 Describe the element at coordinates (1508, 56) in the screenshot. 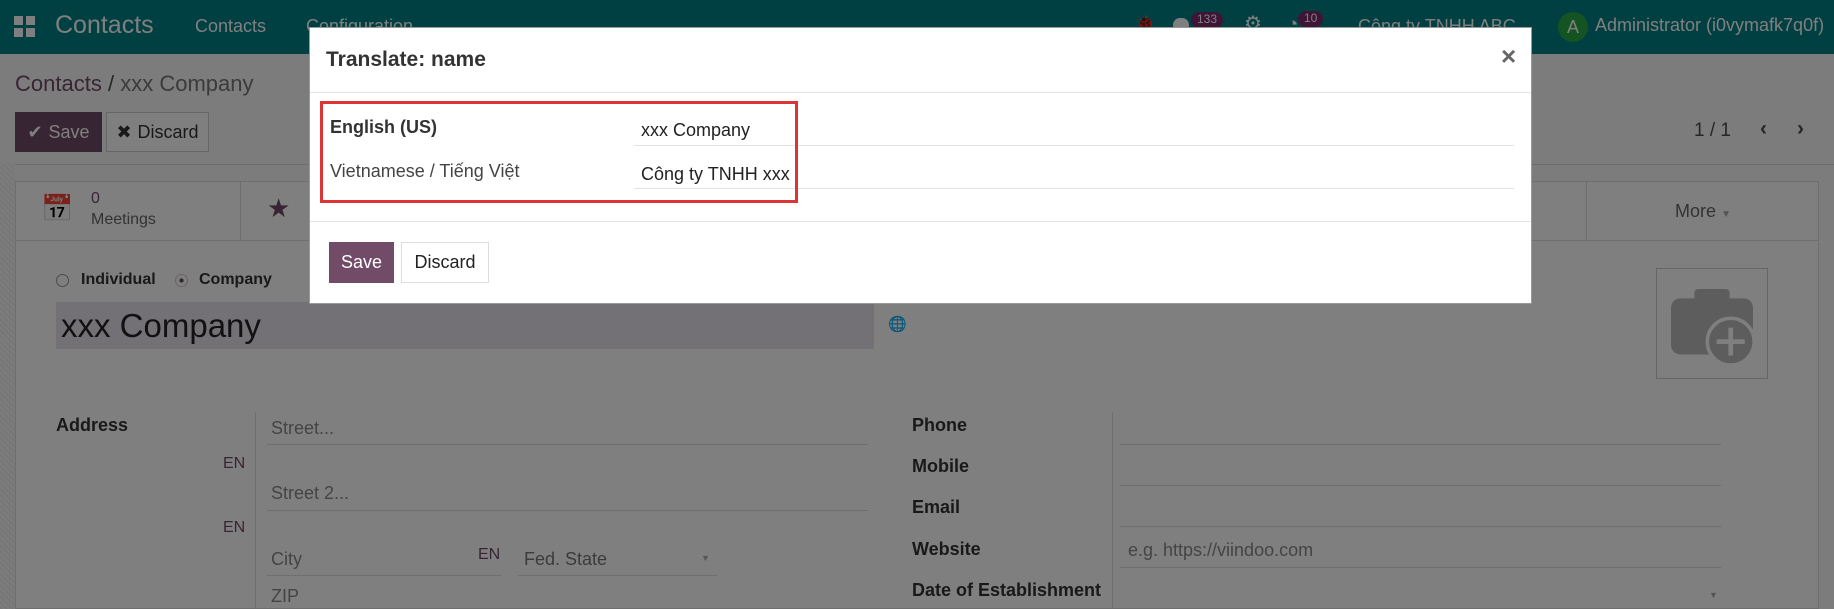

I see `close-icon: ×` at that location.